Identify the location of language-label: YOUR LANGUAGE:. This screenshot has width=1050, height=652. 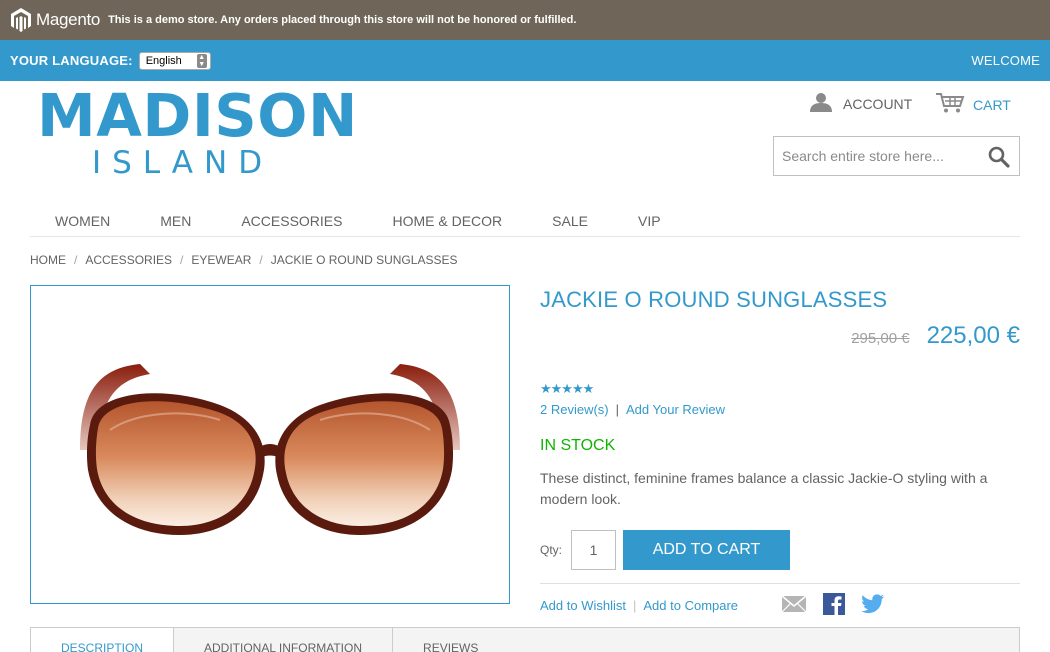
(71, 60).